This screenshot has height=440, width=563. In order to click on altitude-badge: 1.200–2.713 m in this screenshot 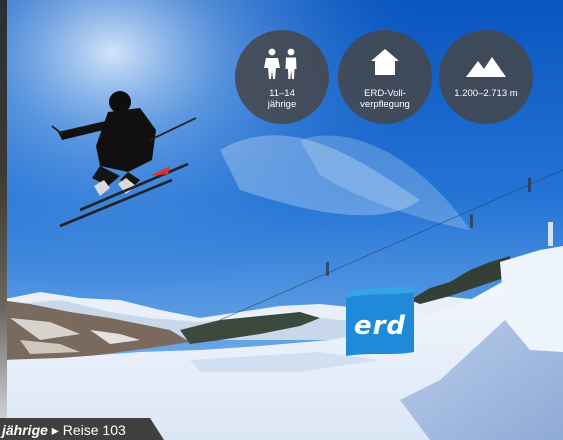, I will do `click(486, 77)`.